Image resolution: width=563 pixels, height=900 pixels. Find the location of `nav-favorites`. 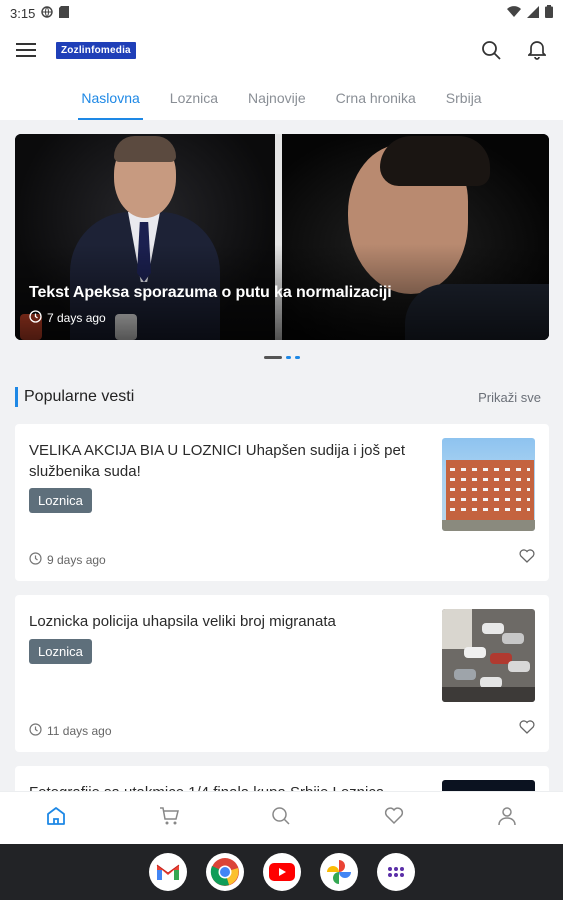

nav-favorites is located at coordinates (394, 818).